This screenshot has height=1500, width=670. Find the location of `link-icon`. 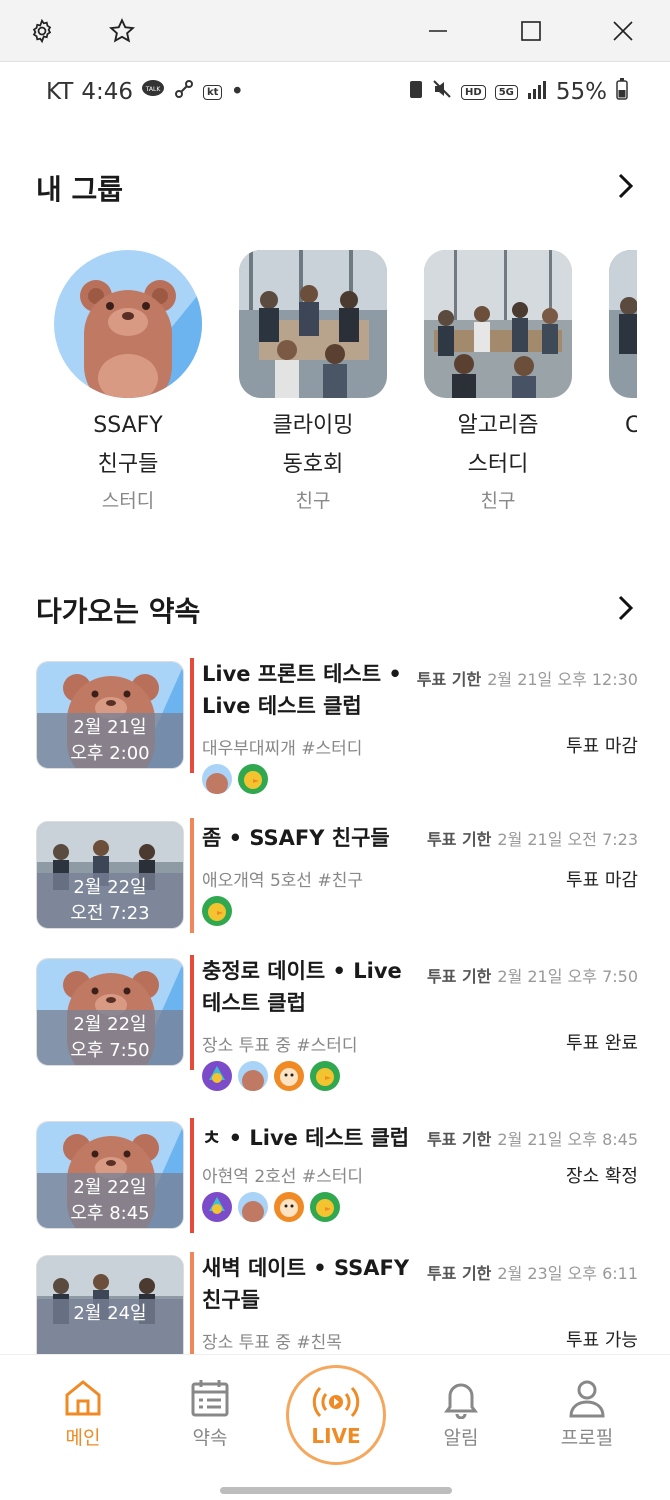

link-icon is located at coordinates (184, 92).